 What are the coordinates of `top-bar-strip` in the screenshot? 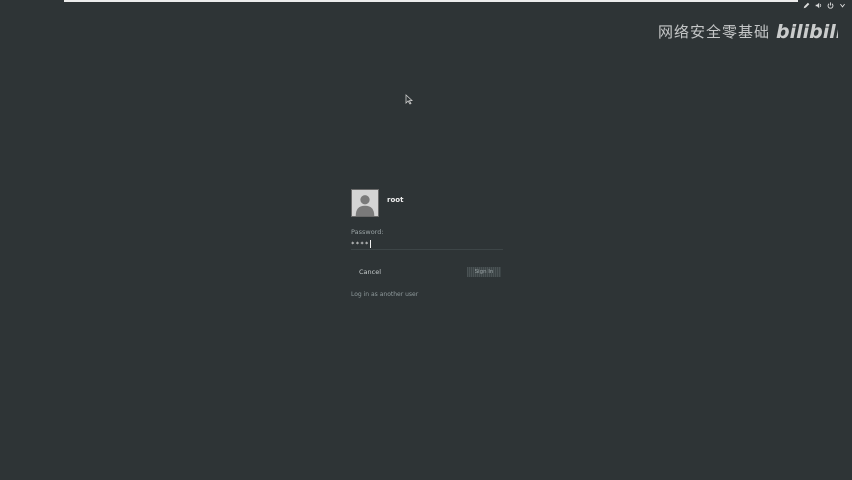 It's located at (431, 1).